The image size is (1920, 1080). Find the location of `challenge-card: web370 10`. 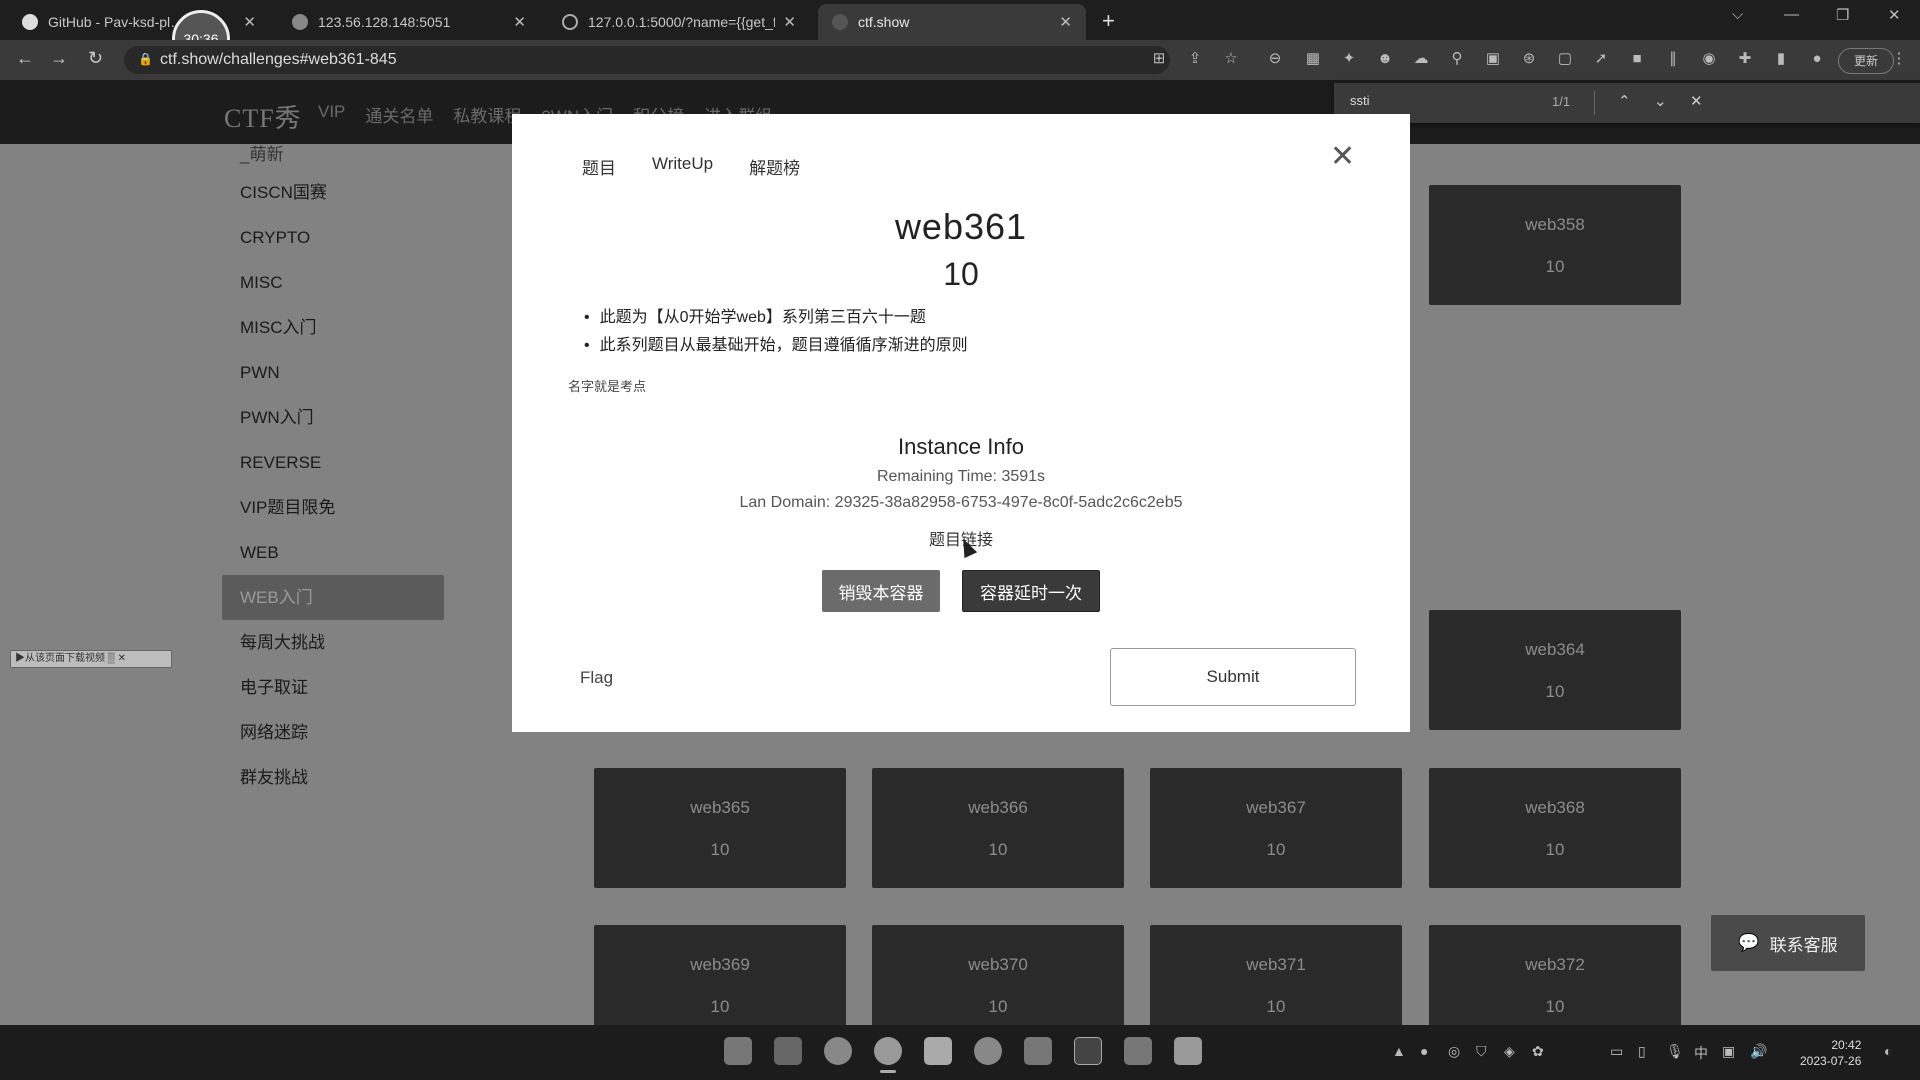

challenge-card: web370 10 is located at coordinates (998, 975).